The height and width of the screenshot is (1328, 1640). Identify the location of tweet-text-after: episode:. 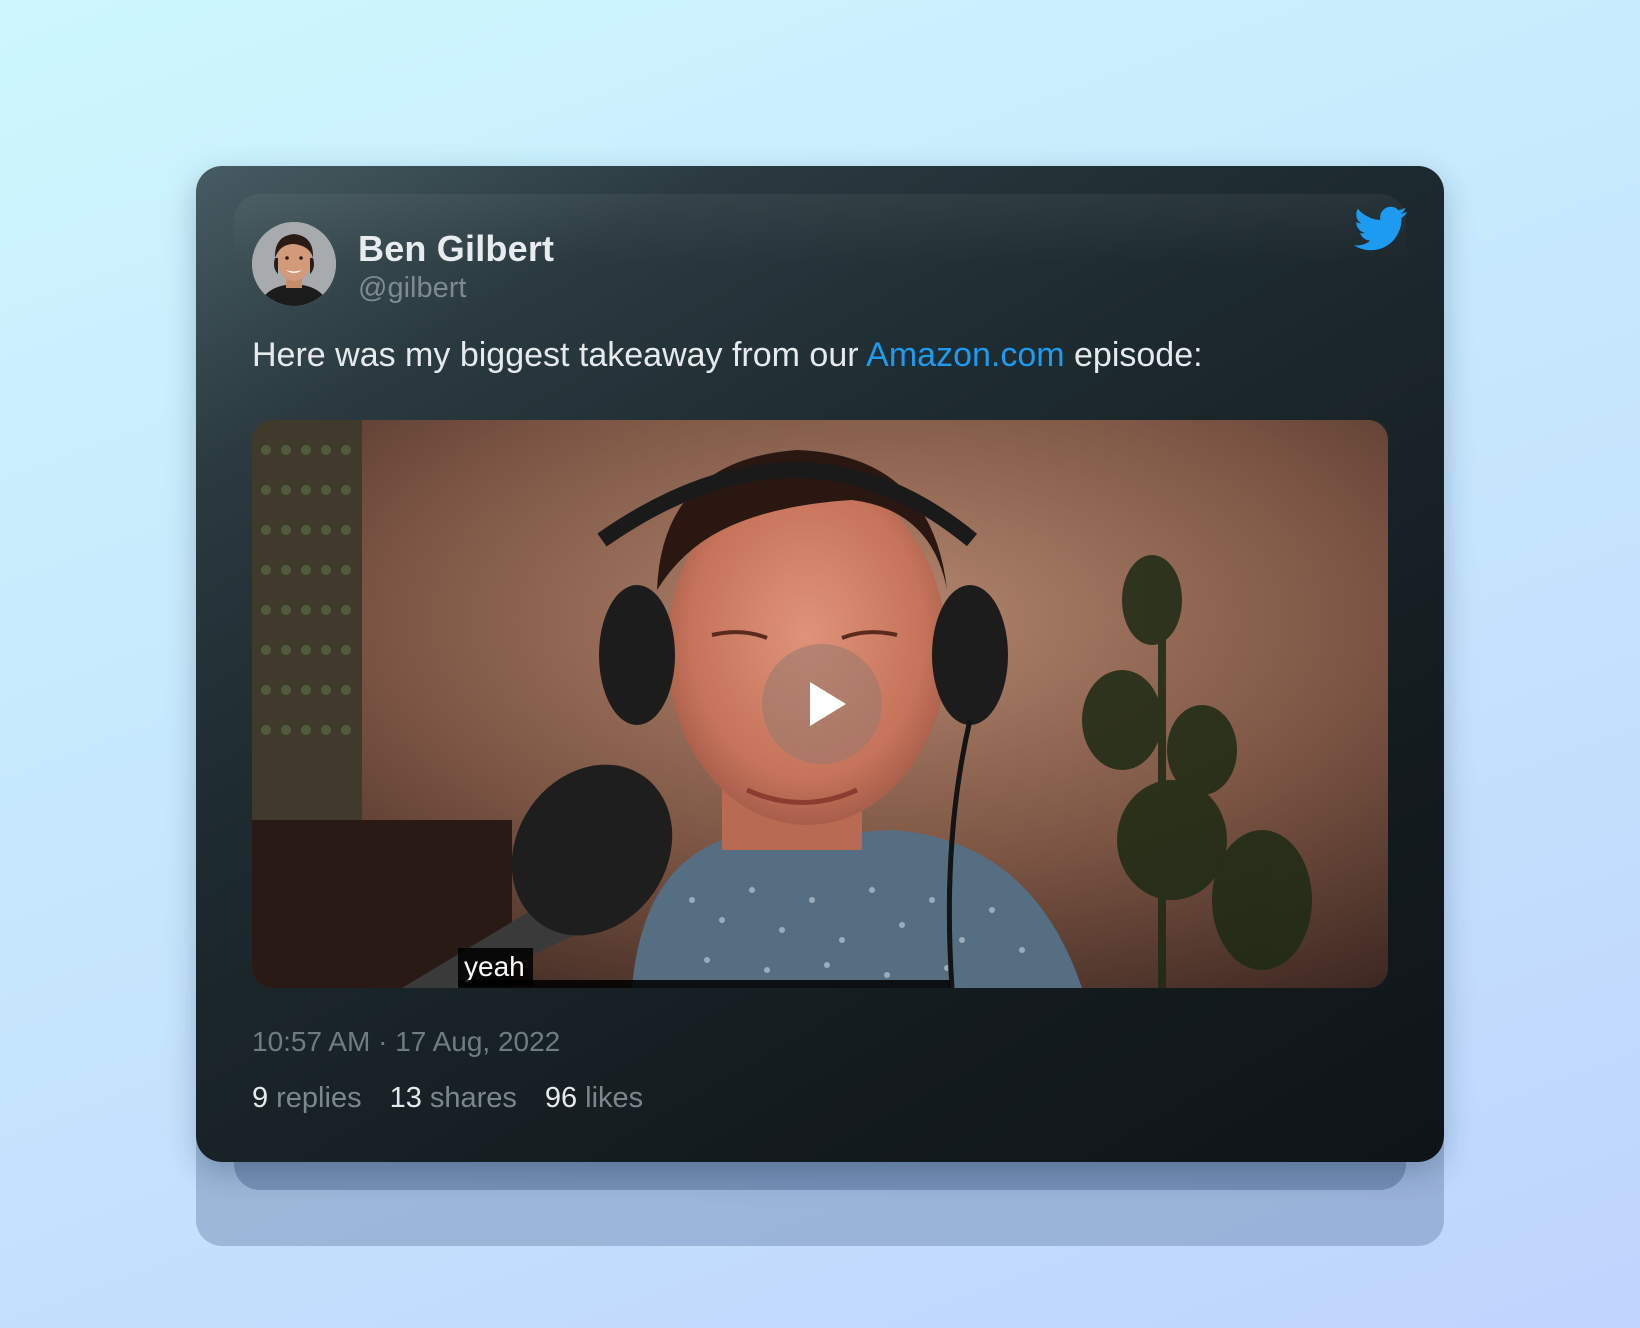
(1133, 355).